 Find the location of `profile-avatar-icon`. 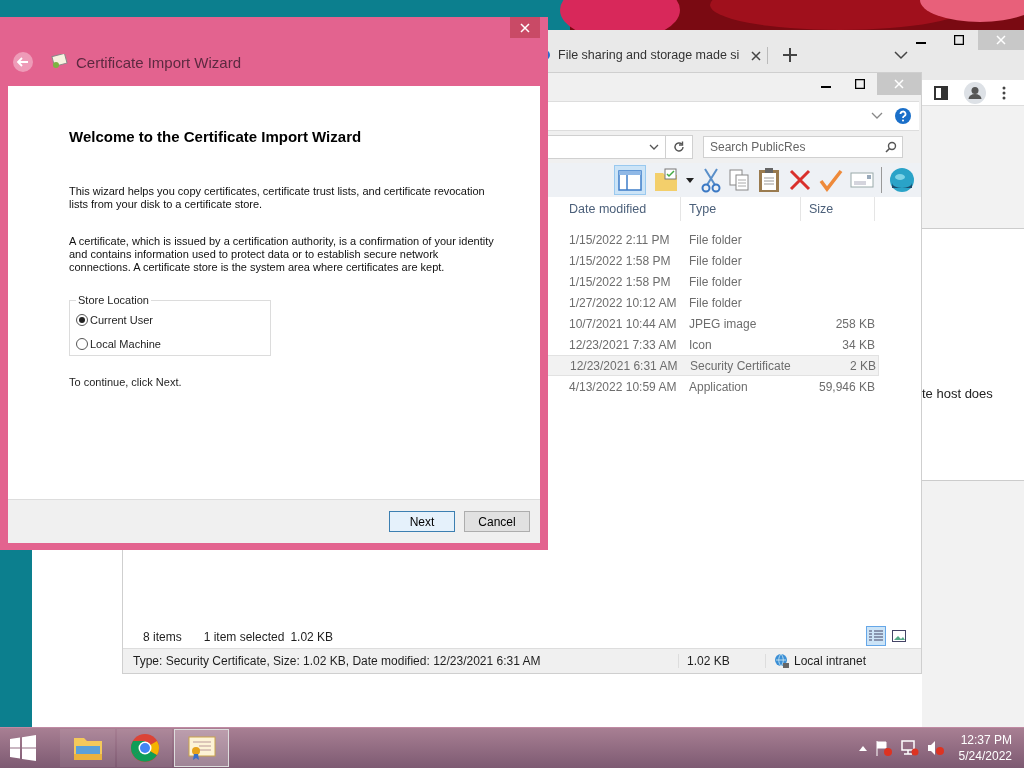

profile-avatar-icon is located at coordinates (975, 92).